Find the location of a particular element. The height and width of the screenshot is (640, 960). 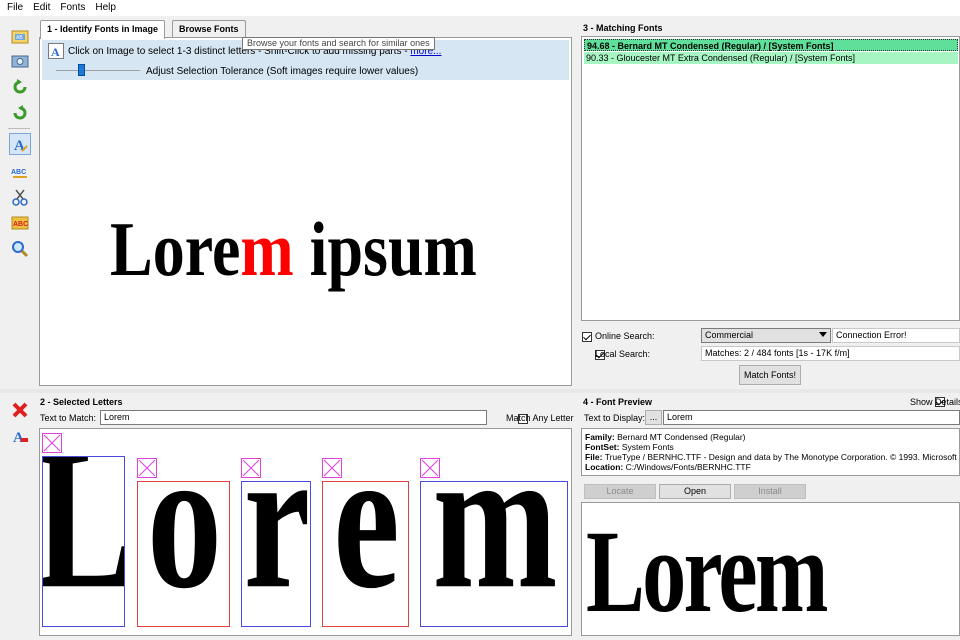

online-status: Connection Error! is located at coordinates (896, 335).